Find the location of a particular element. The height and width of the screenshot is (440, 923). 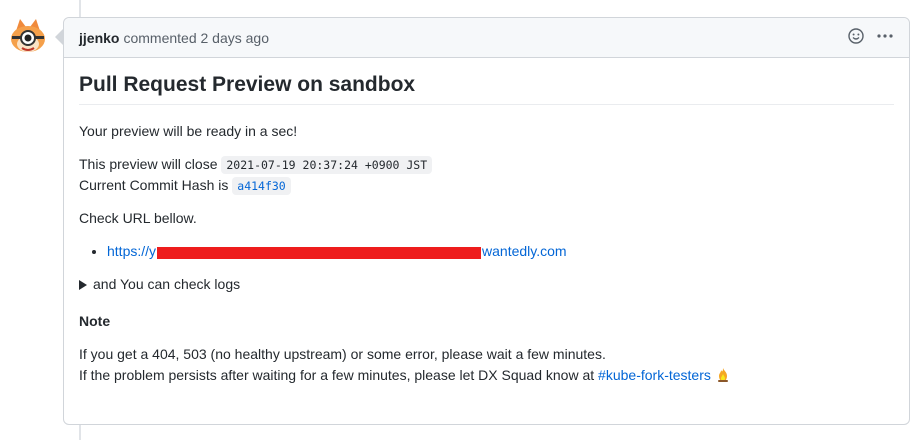

close-label: This preview will close is located at coordinates (148, 164).